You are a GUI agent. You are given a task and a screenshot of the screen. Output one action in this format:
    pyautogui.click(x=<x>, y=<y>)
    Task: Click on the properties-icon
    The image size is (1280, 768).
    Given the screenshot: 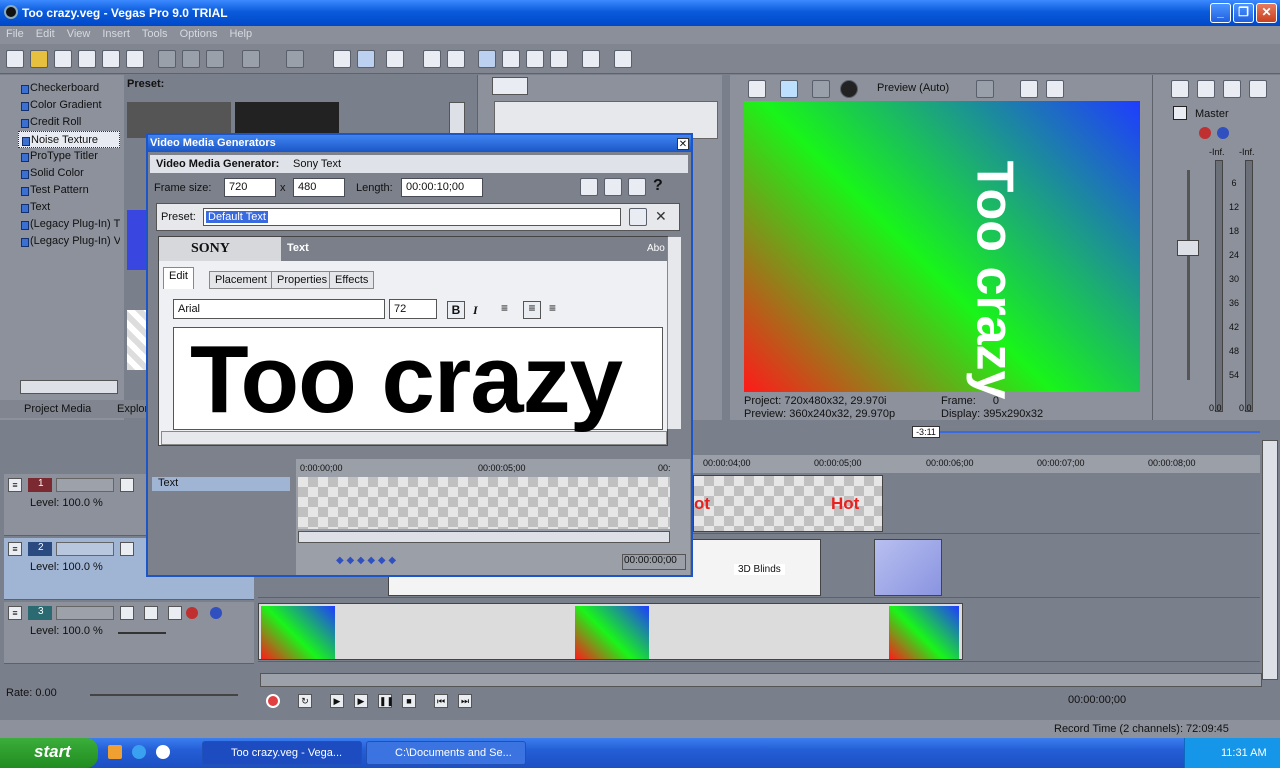 What is the action you would take?
    pyautogui.click(x=135, y=59)
    